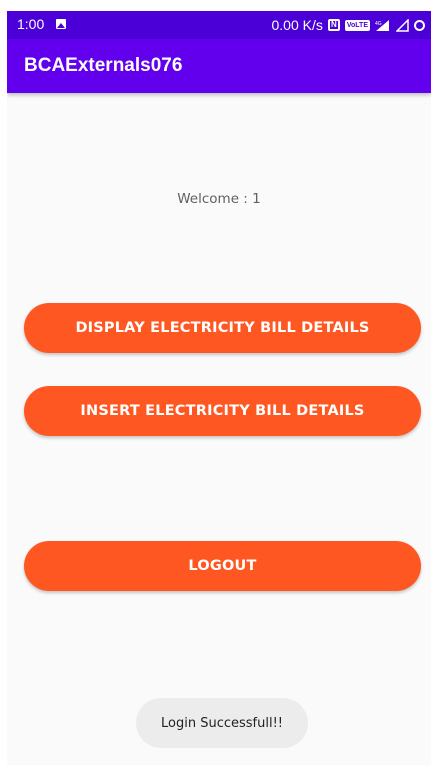  Describe the element at coordinates (222, 411) in the screenshot. I see `insert-bill-details-button: INSERT ELECTRICITY BILL DETAILS` at that location.